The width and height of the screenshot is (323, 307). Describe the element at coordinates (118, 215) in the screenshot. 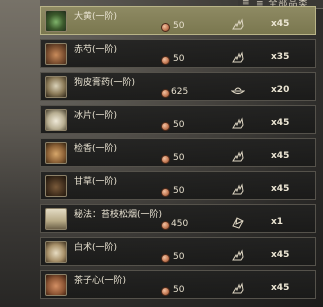

I see `item-name: 秘法：苔枝松烟(一阶)` at that location.